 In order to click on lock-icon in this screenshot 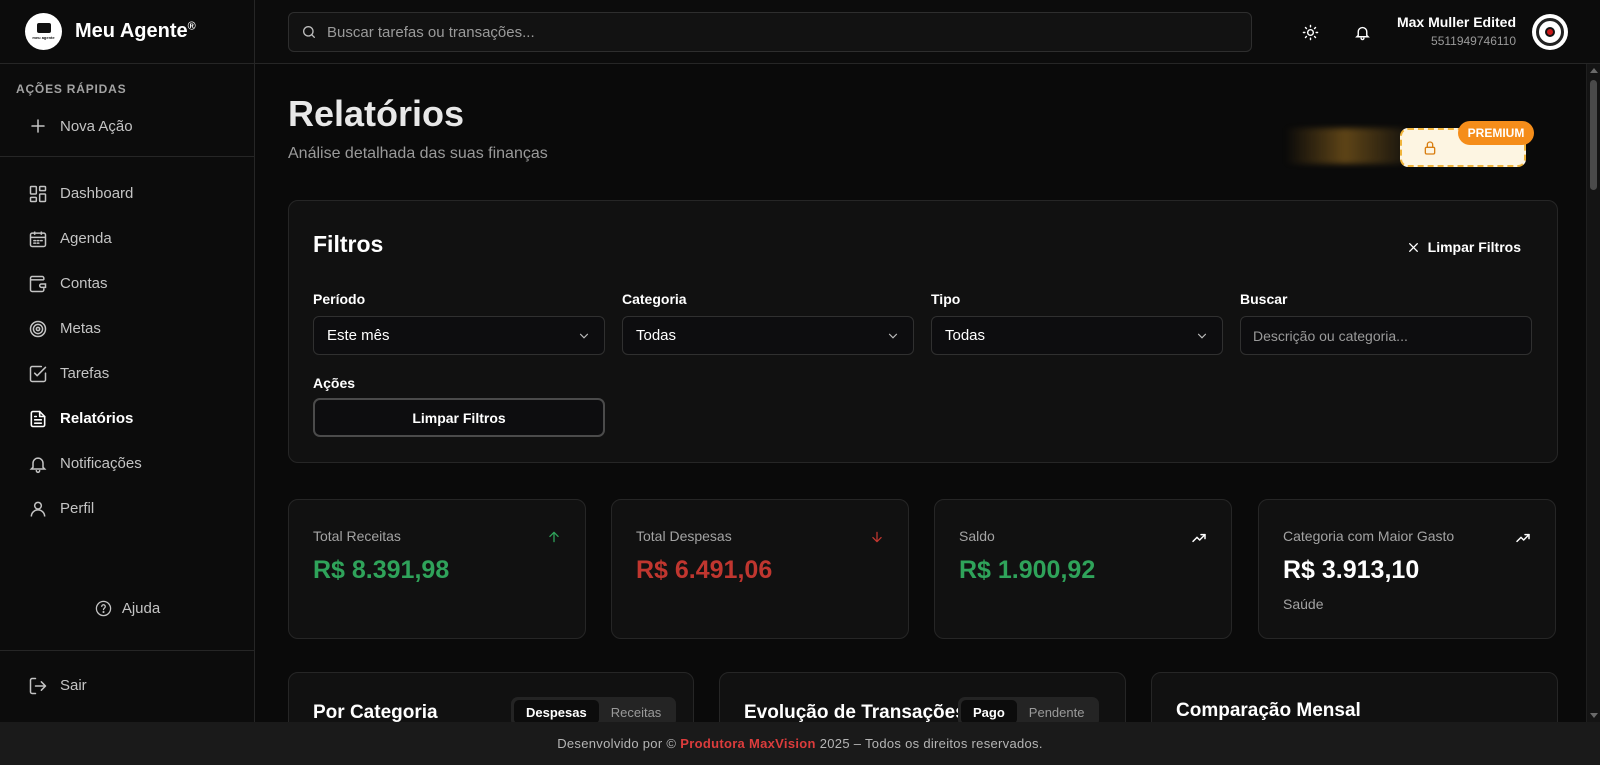, I will do `click(1430, 148)`.